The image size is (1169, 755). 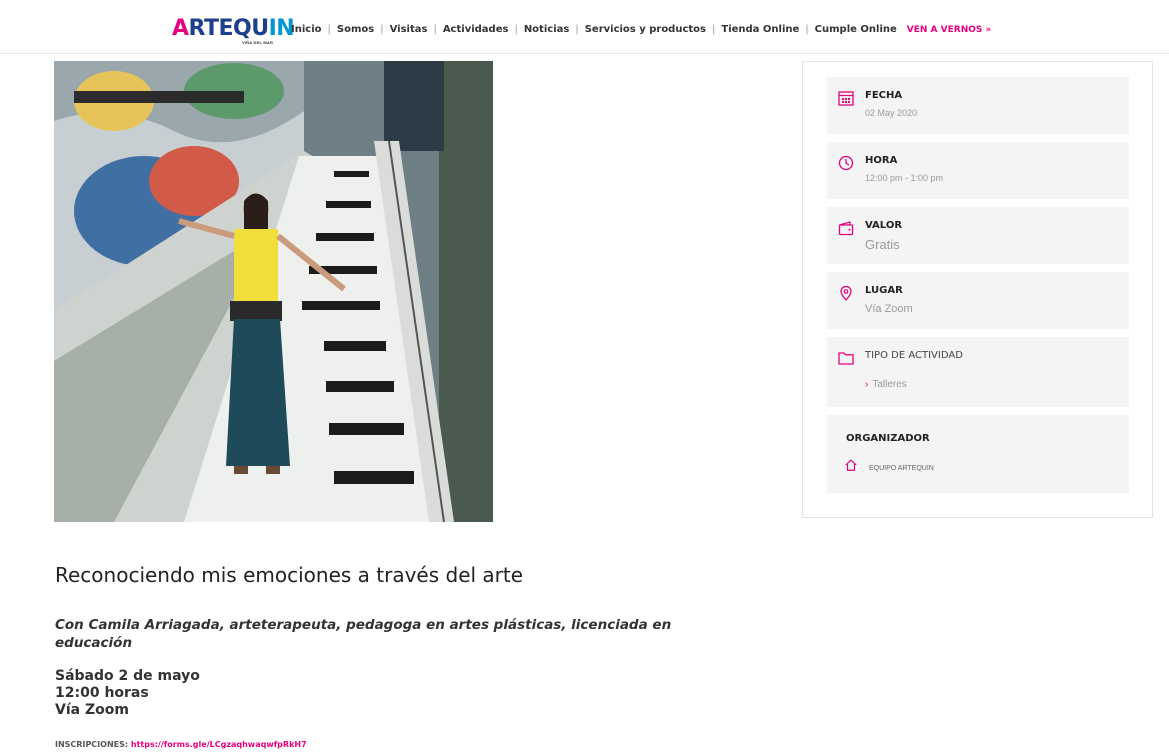 I want to click on inscripciones-label: INSCRIPCIONES:, so click(x=92, y=744).